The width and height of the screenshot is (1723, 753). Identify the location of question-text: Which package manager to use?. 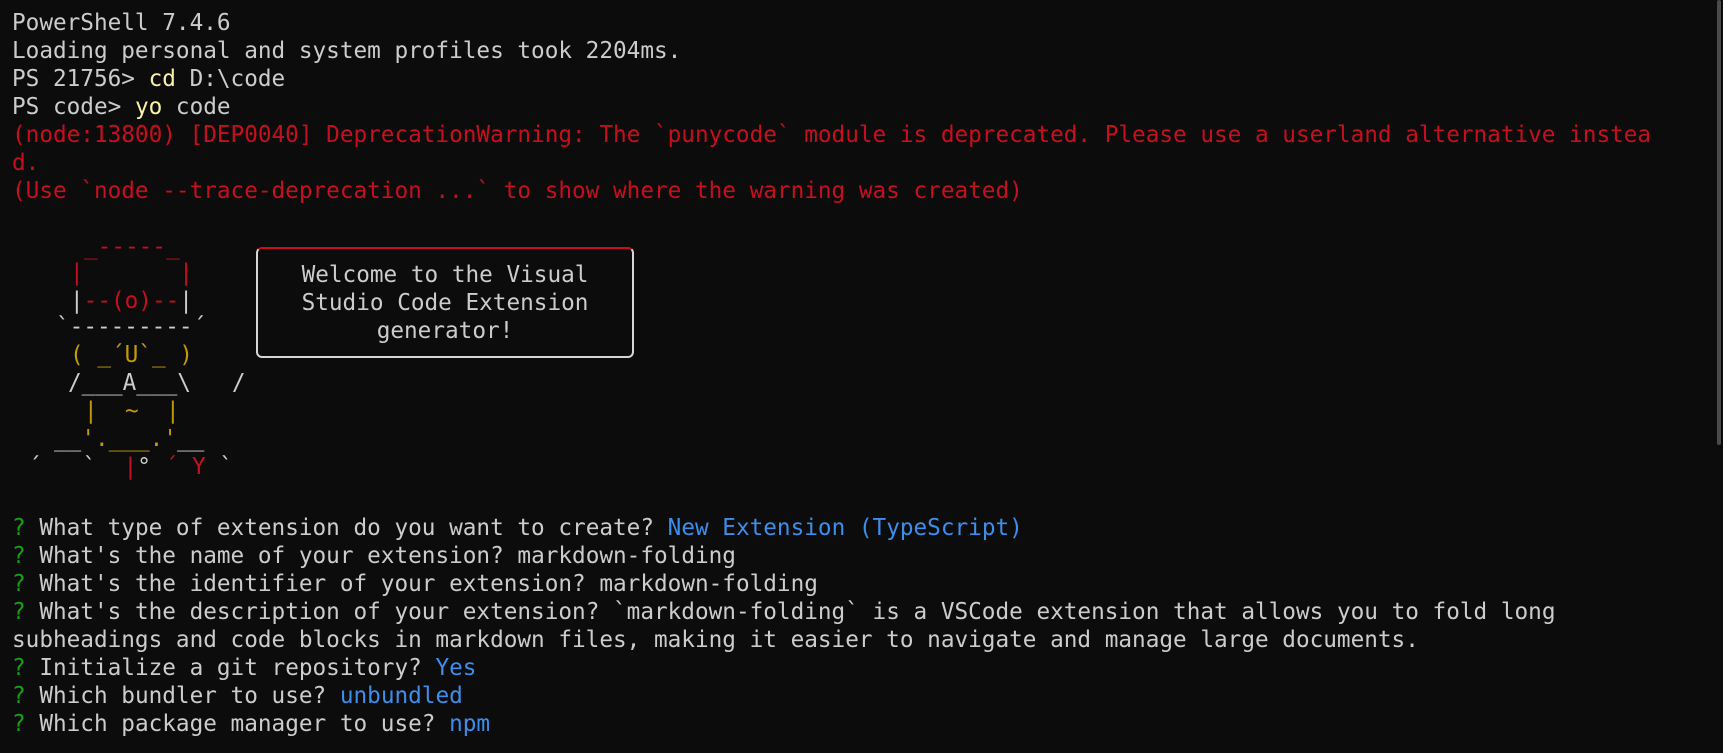
(237, 724).